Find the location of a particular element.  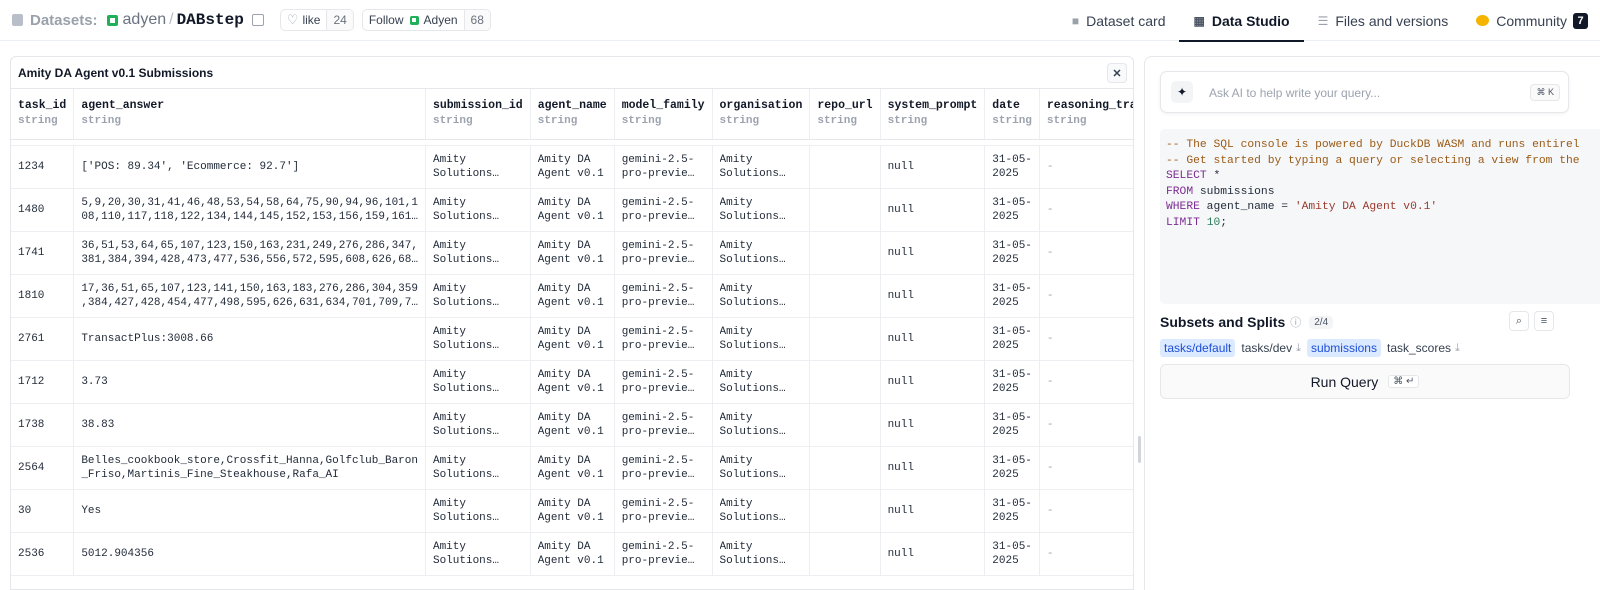

cell-task-id: 1741 is located at coordinates (43, 253).